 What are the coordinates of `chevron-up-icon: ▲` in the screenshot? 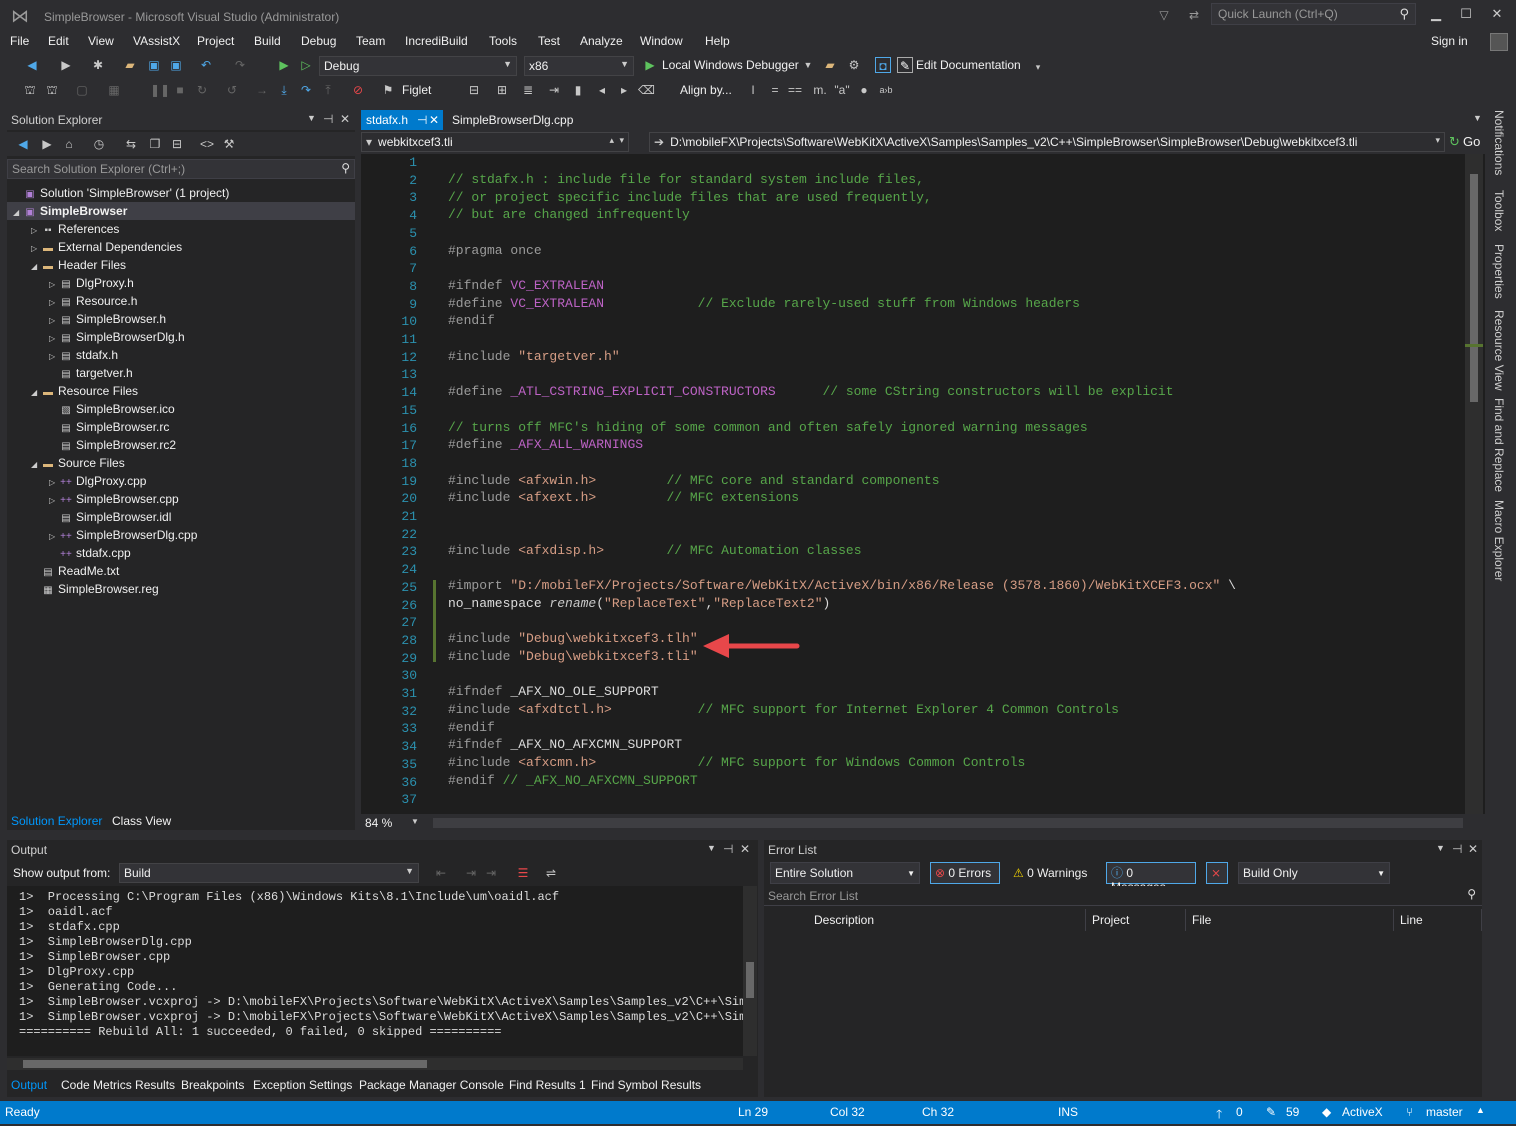 It's located at (1480, 1110).